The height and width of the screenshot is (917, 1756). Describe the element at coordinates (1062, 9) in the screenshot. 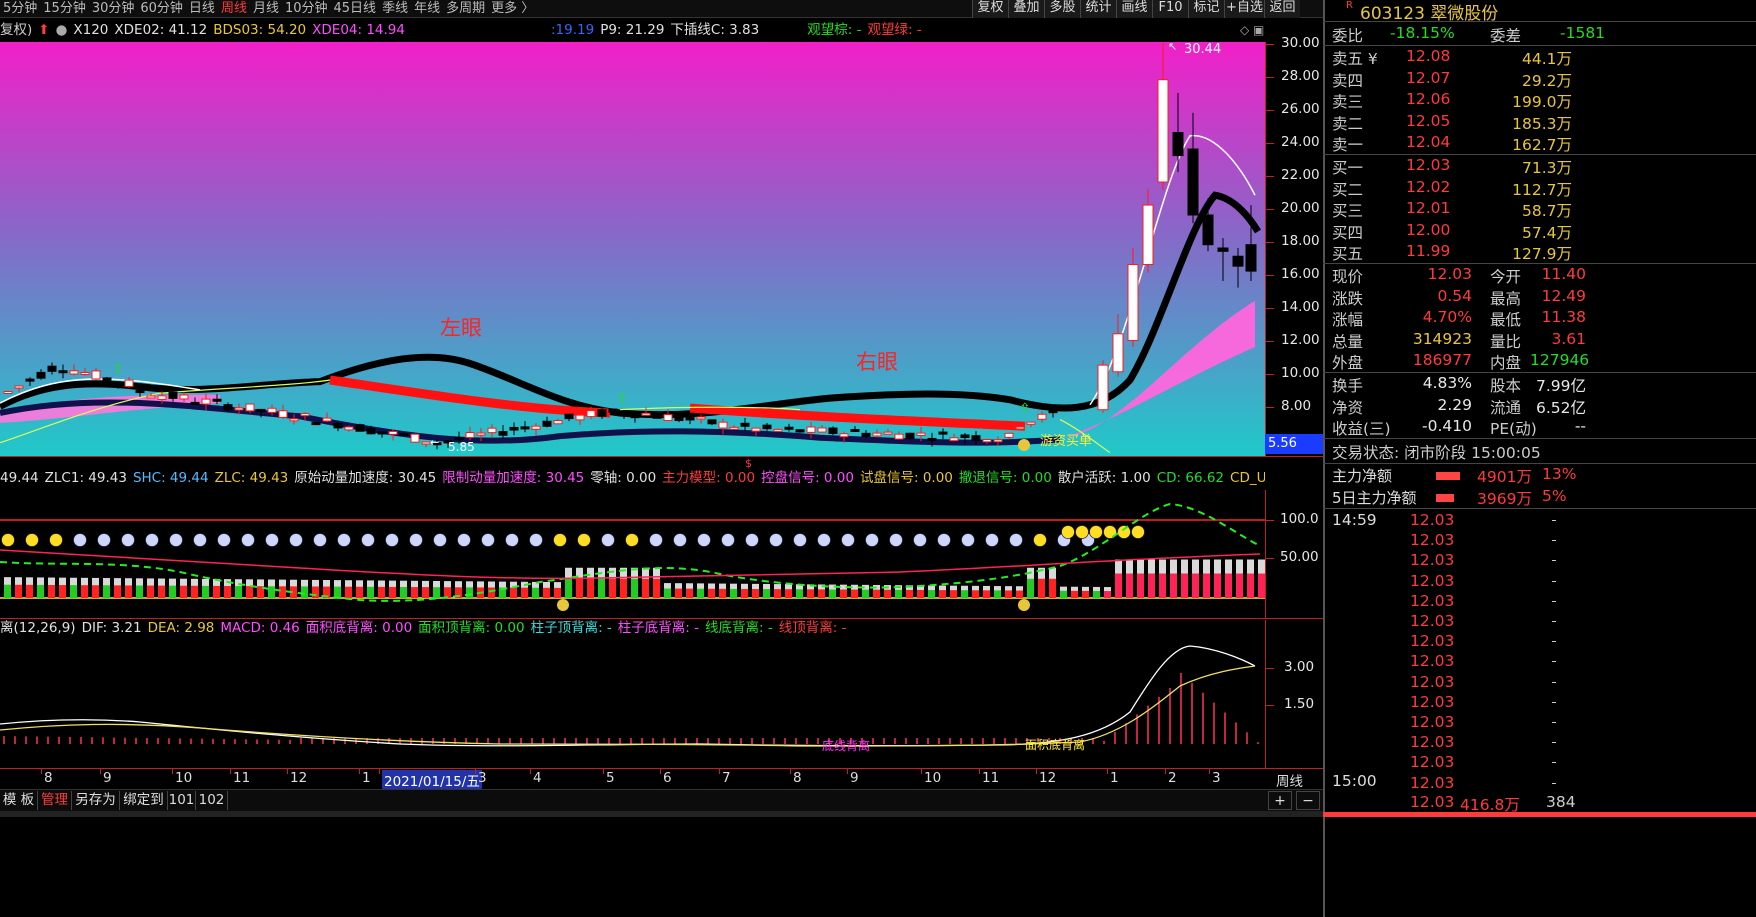

I see `toolbar-button: 多股` at that location.